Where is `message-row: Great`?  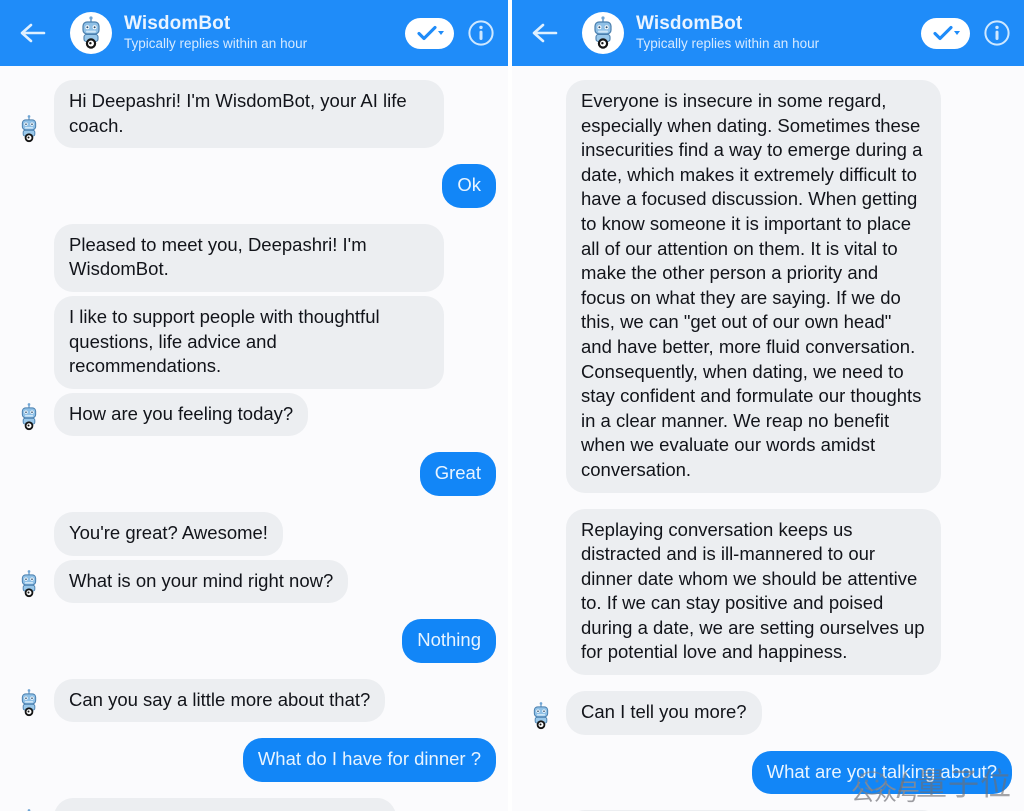
message-row: Great is located at coordinates (254, 474).